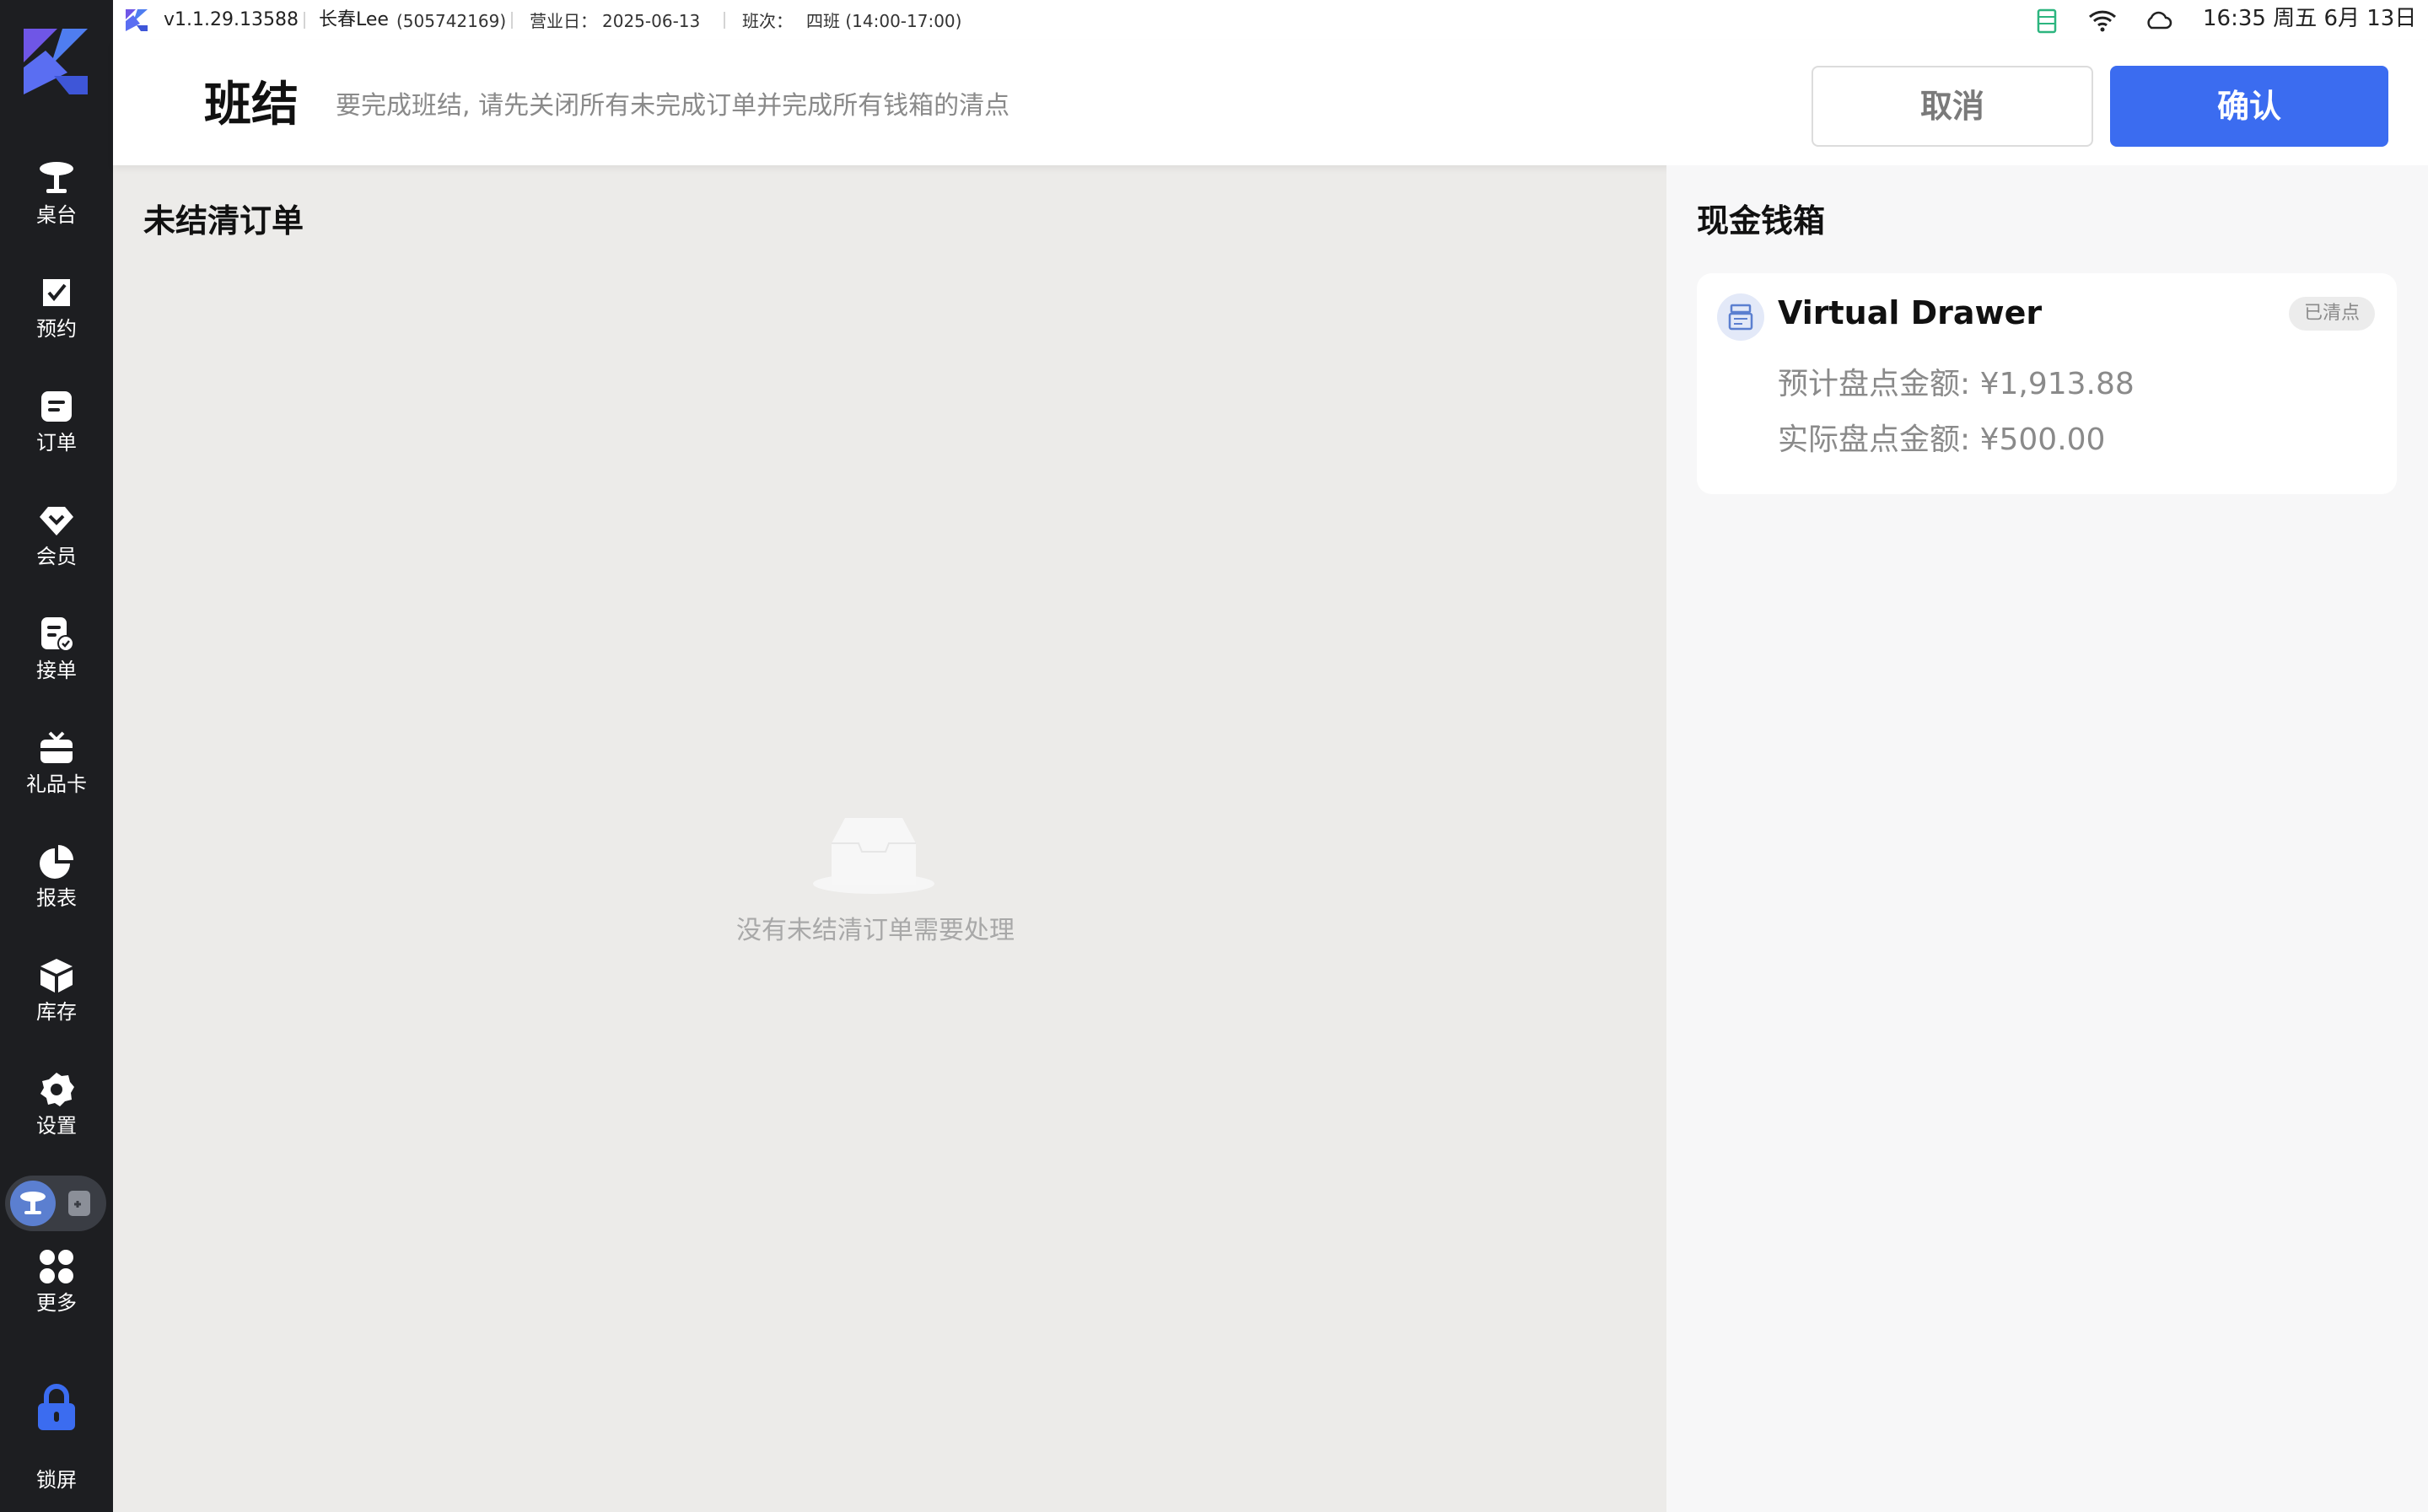 This screenshot has height=1512, width=2428. I want to click on lock-icon, so click(56, 1407).